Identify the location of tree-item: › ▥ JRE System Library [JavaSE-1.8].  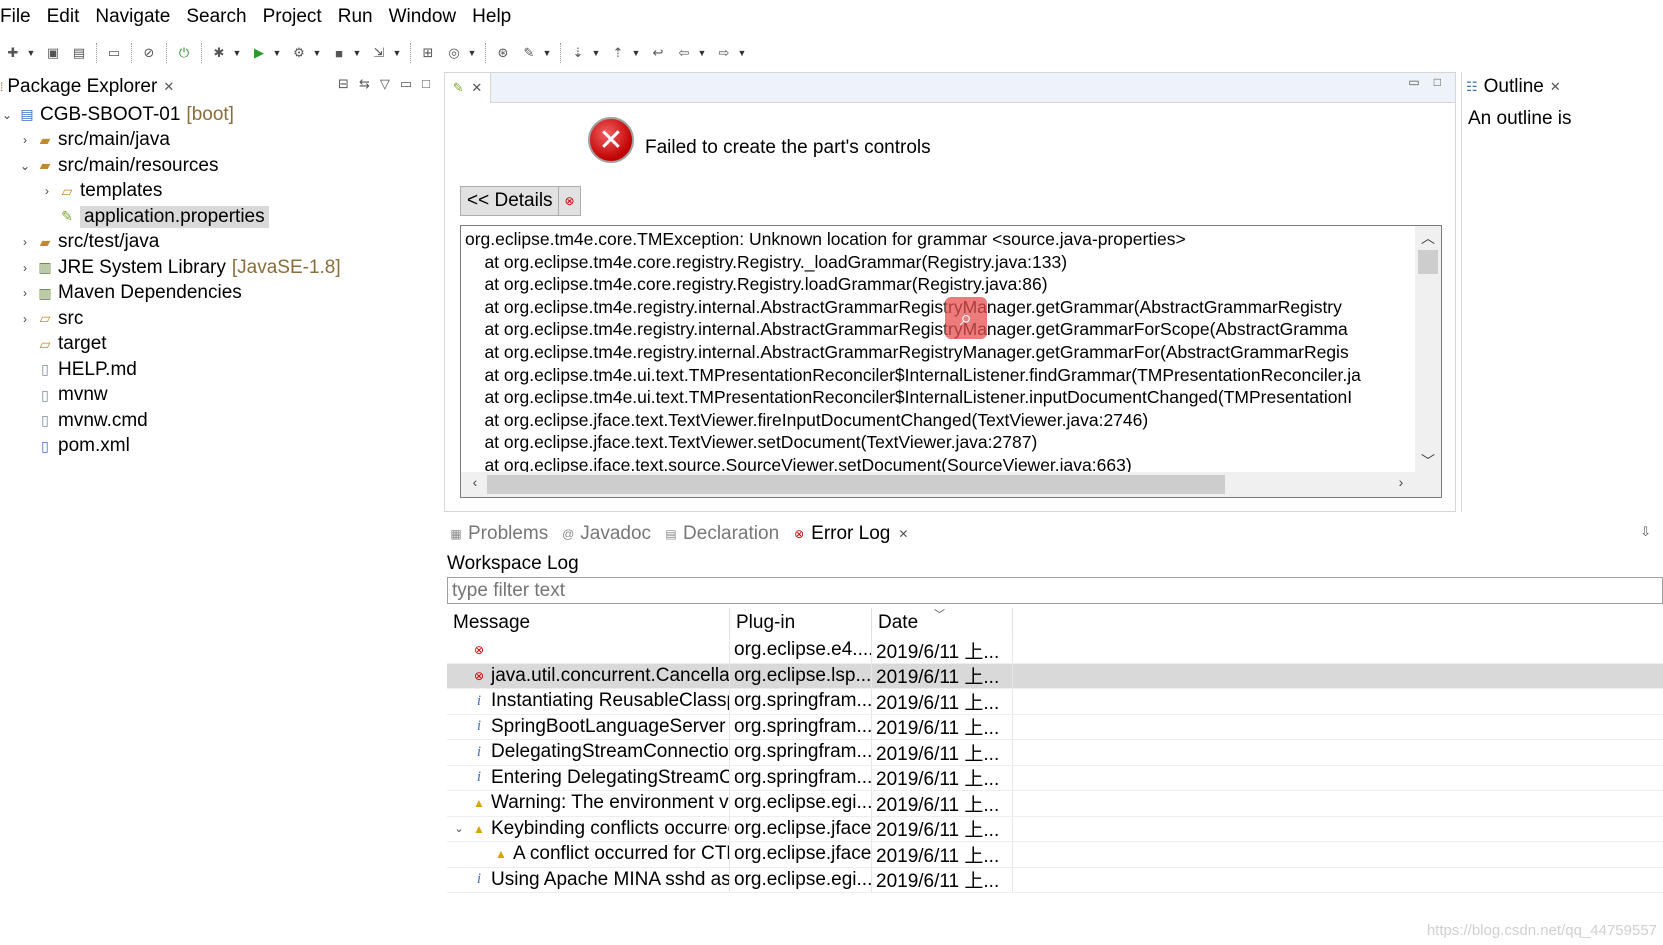
(220, 268).